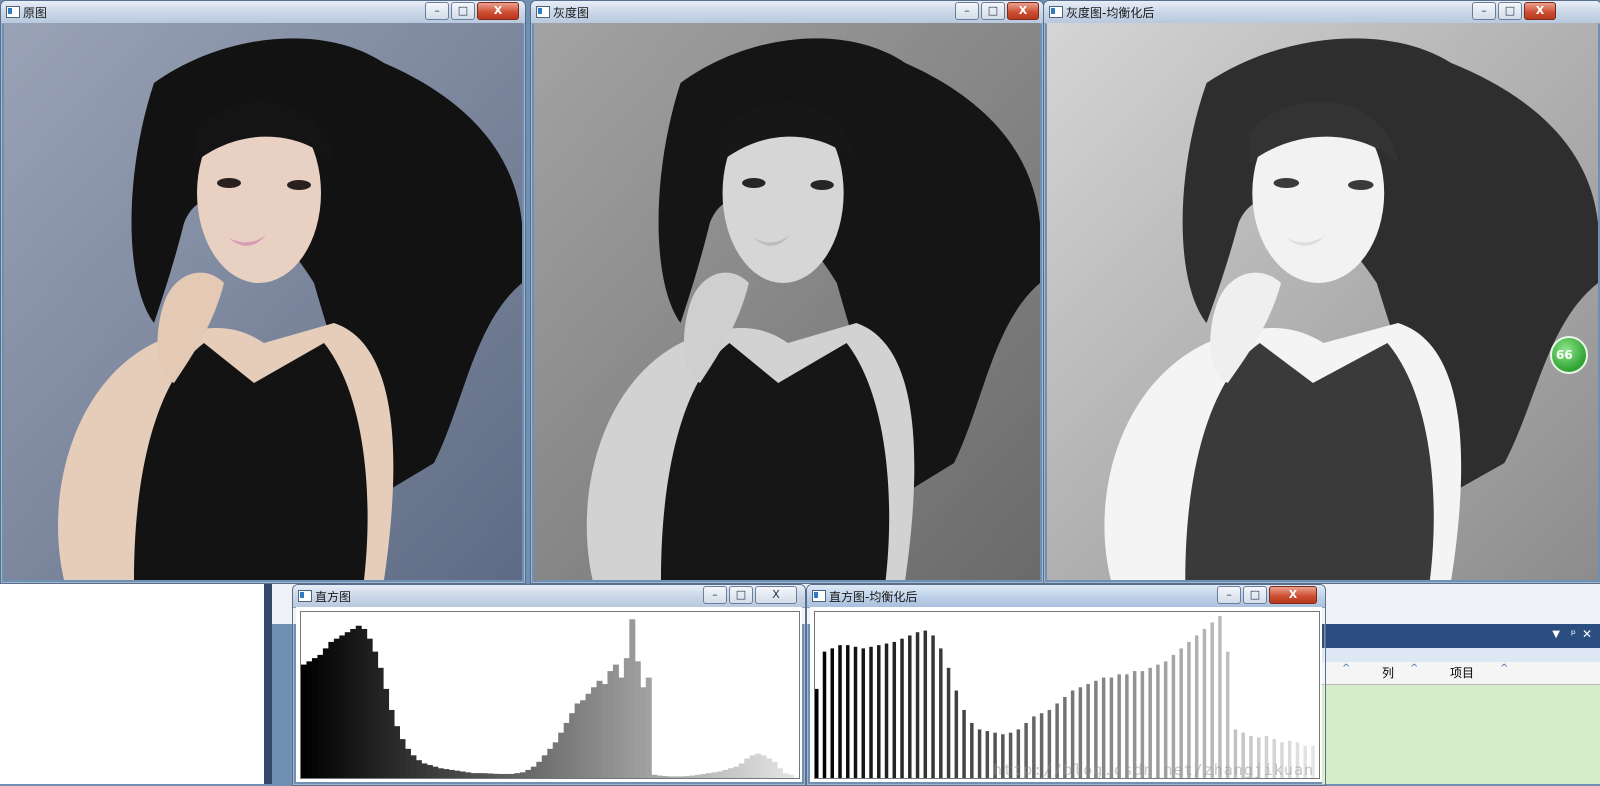 The height and width of the screenshot is (786, 1600). What do you see at coordinates (268, 684) in the screenshot?
I see `background-splitter` at bounding box center [268, 684].